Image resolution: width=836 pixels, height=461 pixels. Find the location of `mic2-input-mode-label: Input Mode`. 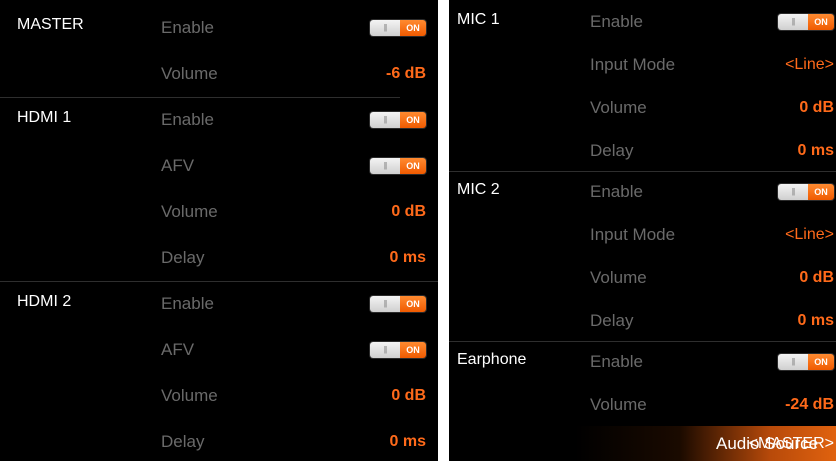

mic2-input-mode-label: Input Mode is located at coordinates (633, 234).